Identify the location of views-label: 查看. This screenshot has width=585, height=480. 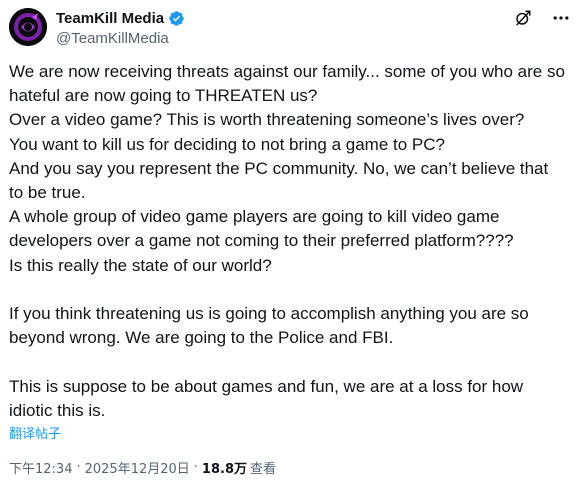
(263, 469).